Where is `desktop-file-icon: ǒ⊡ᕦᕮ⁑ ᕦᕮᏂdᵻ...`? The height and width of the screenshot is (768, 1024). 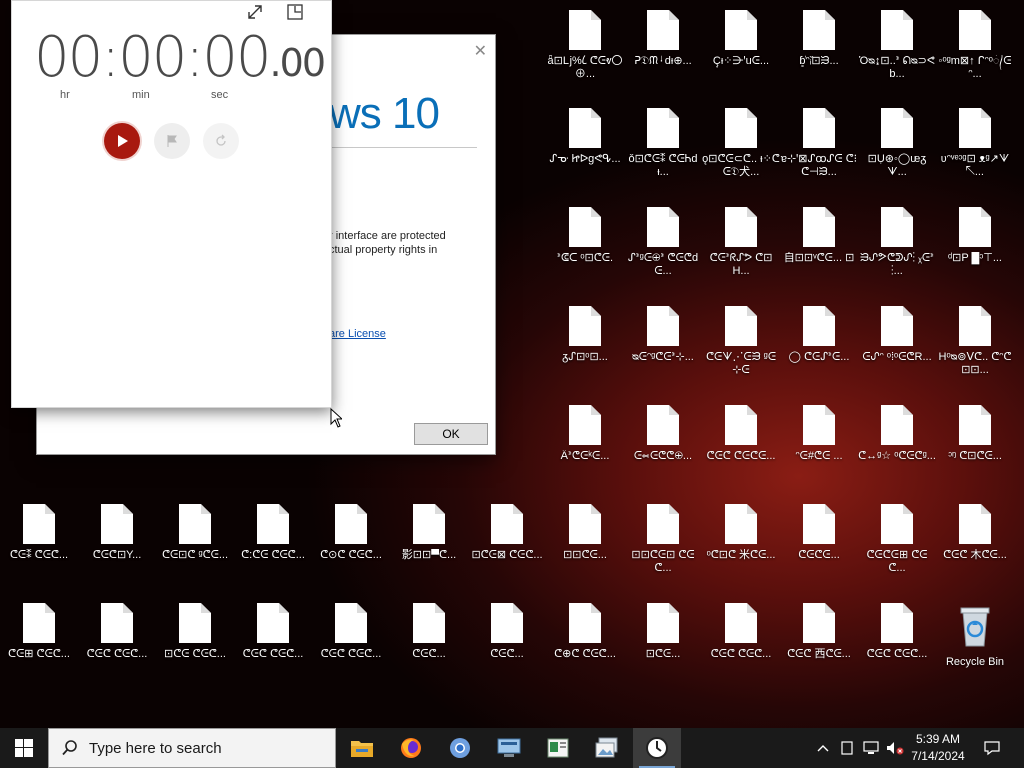 desktop-file-icon: ǒ⊡ᕦᕮ⁑ ᕦᕮᏂdᵻ... is located at coordinates (663, 146).